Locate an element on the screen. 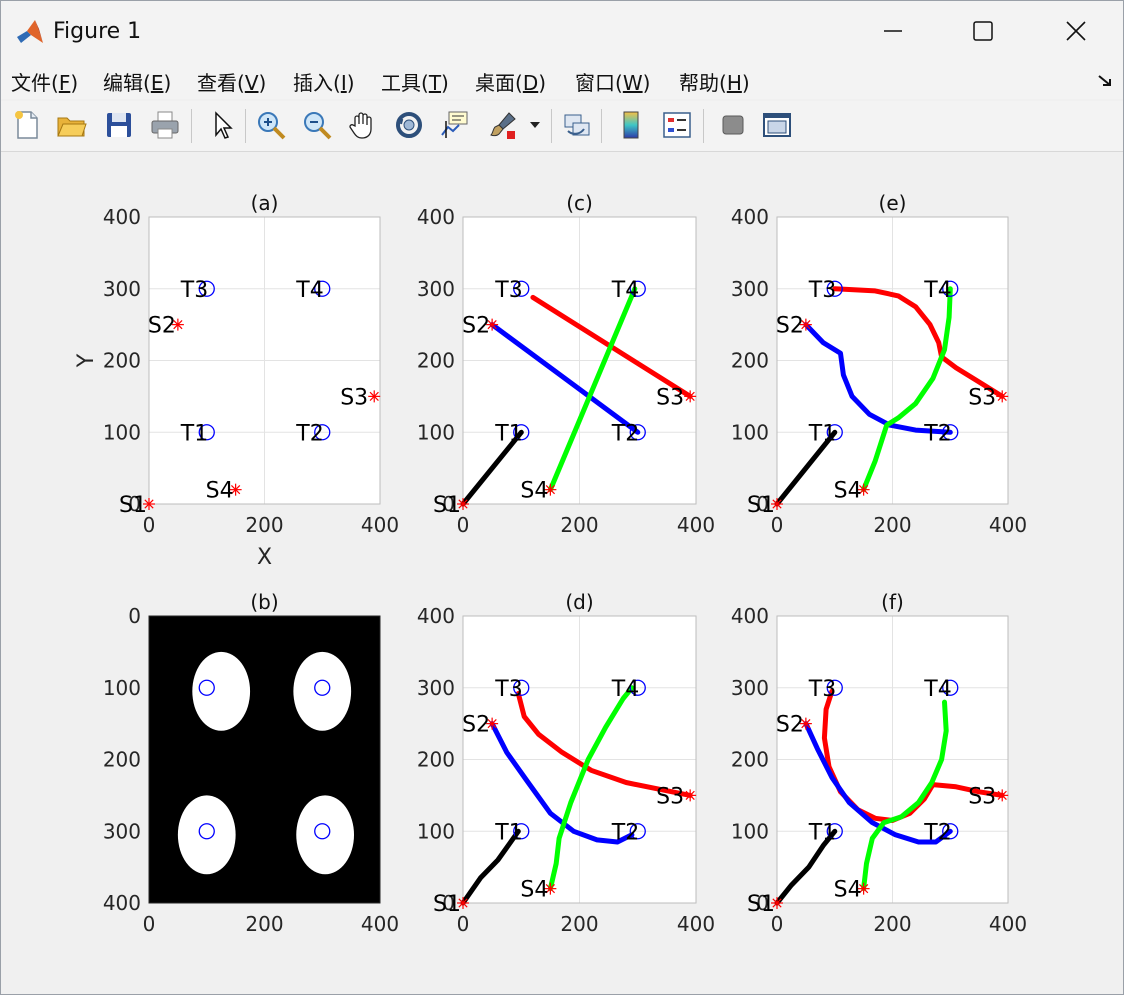  maximize-button is located at coordinates (983, 31).